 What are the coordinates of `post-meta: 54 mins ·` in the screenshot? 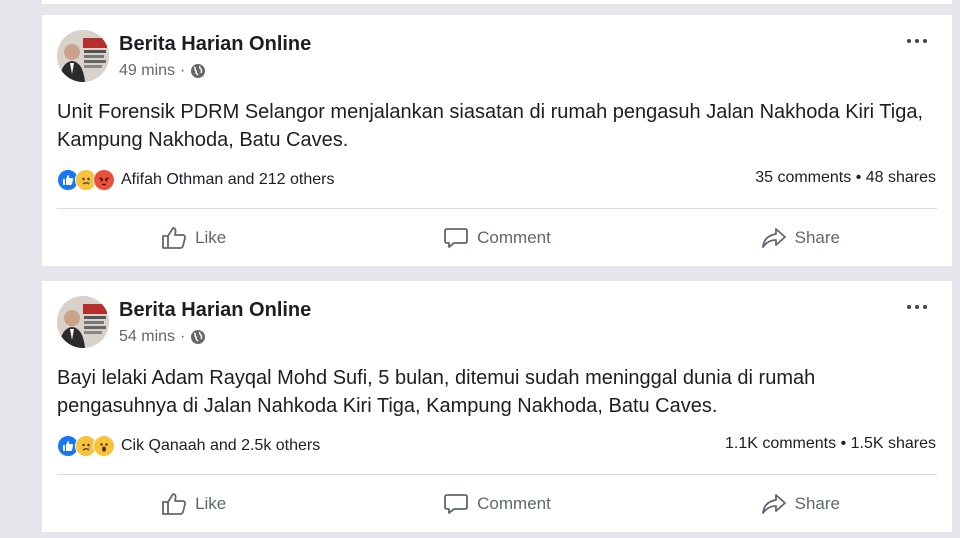 It's located at (162, 337).